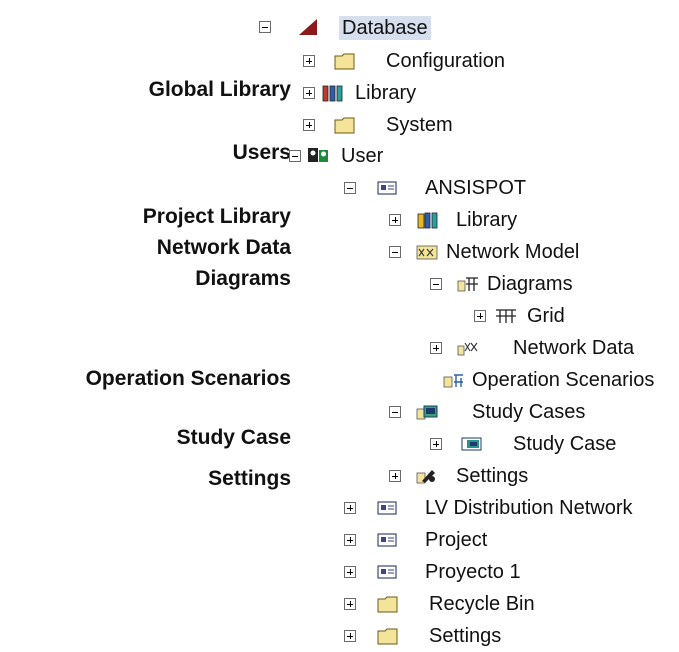 This screenshot has height=652, width=679. I want to click on collapse-diagrams-toggle, so click(436, 284).